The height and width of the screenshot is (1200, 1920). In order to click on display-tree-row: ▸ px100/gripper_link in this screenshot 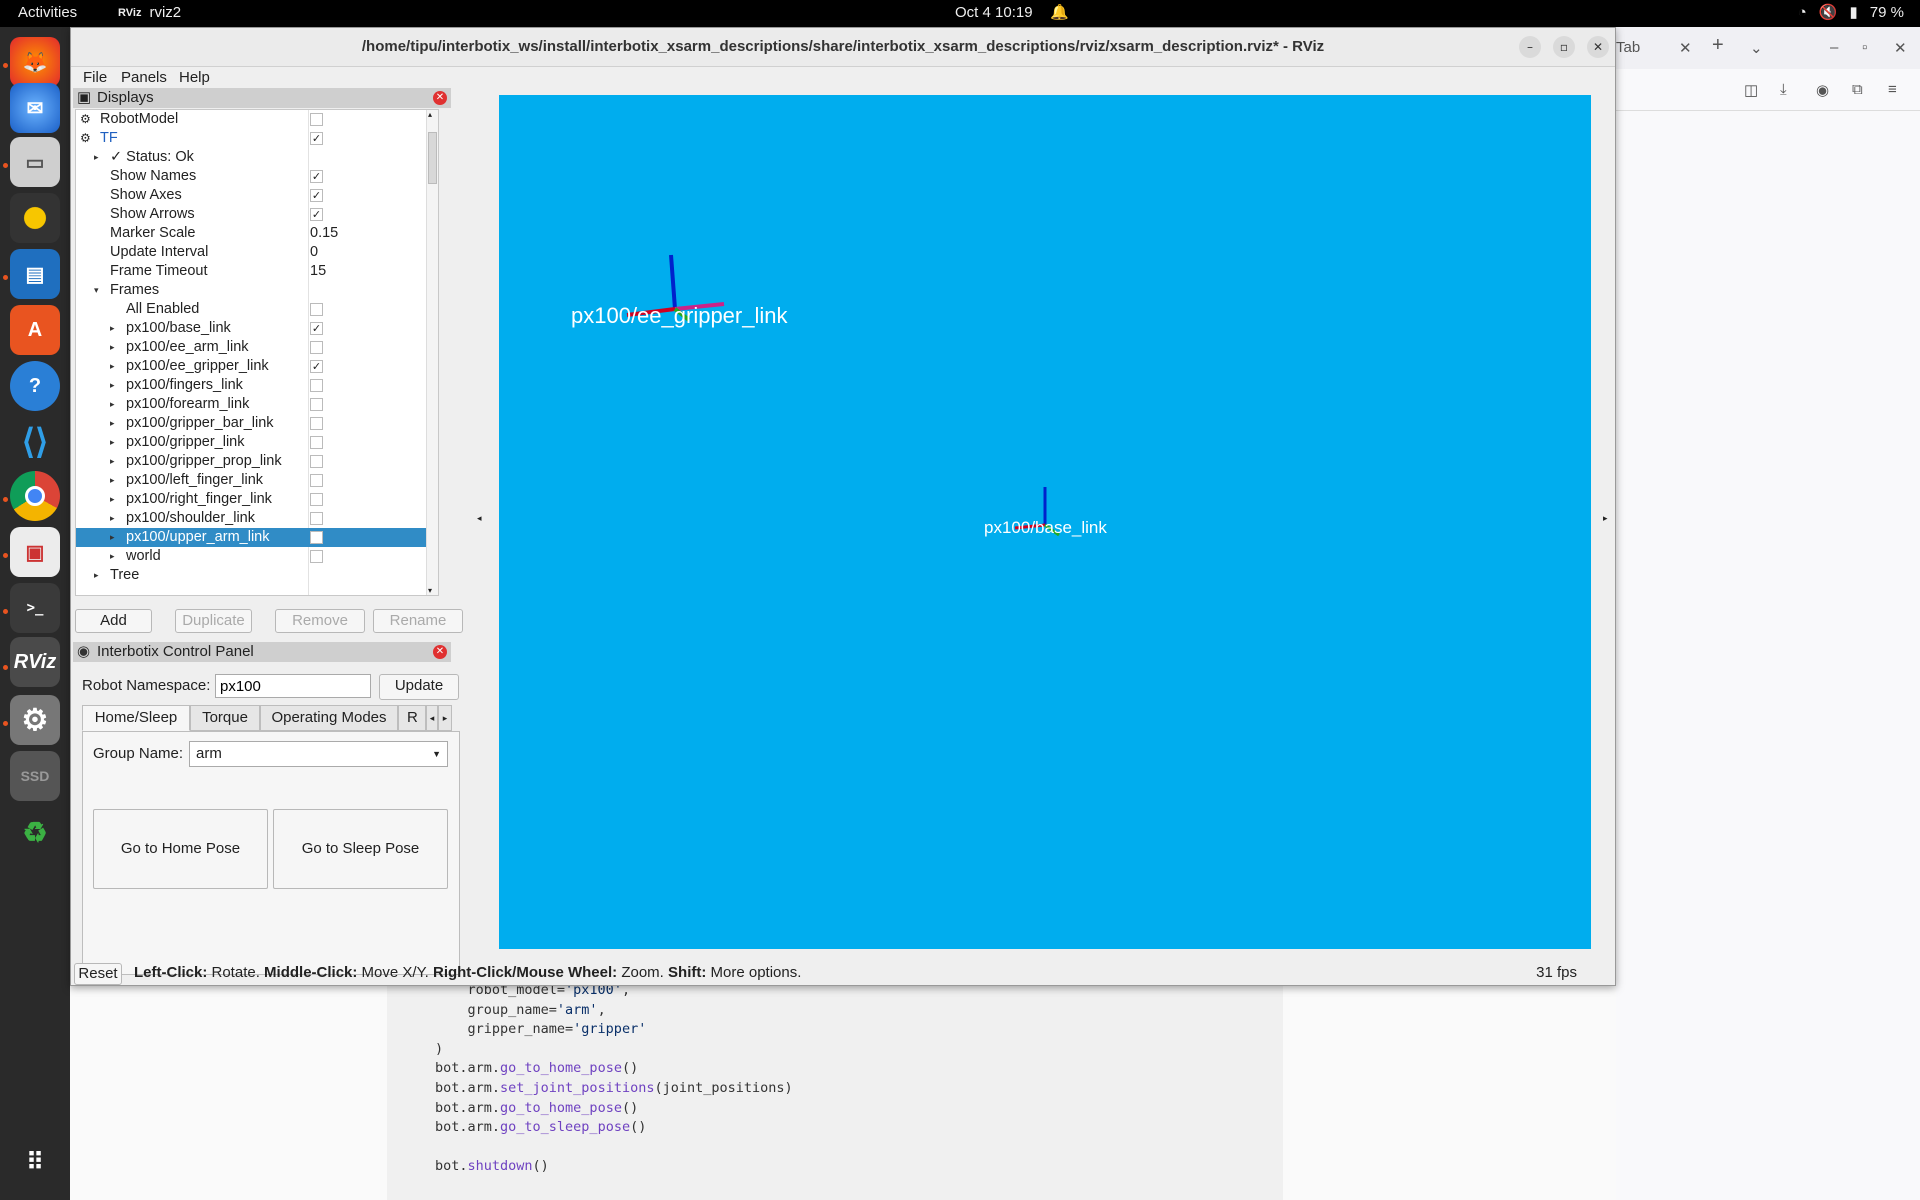, I will do `click(253, 442)`.